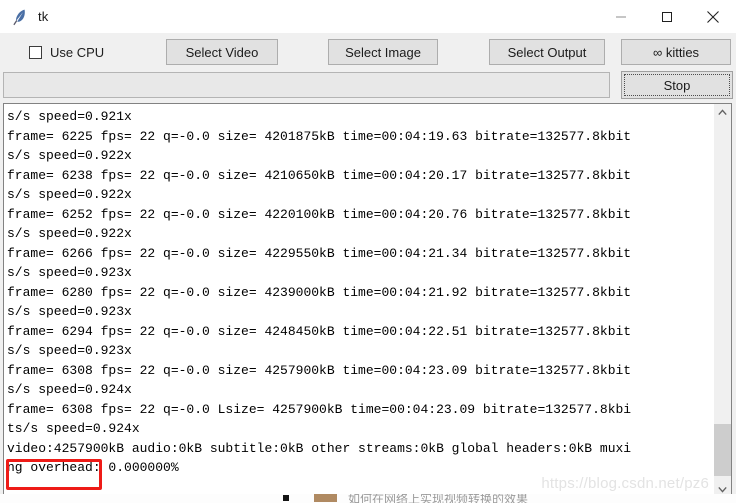 The width and height of the screenshot is (736, 503). I want to click on kitties-button: ∞ kitties, so click(676, 52).